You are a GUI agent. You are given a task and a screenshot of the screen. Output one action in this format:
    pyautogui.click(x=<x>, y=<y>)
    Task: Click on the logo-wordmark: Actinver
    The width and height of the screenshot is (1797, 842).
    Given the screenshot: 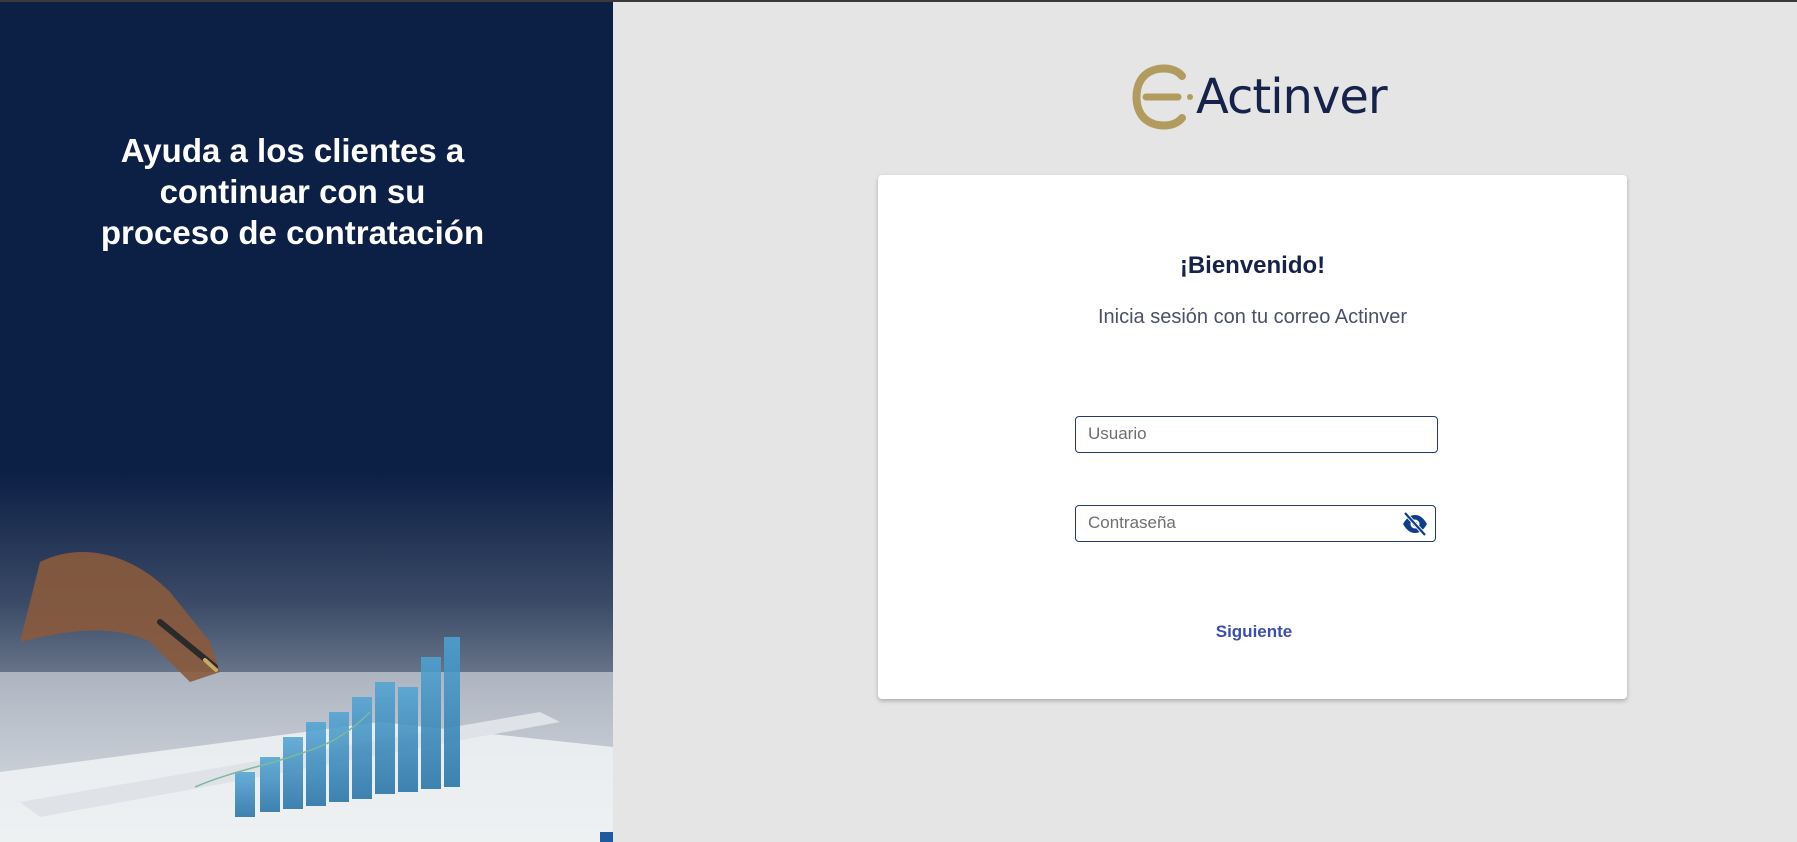 What is the action you would take?
    pyautogui.click(x=1292, y=97)
    